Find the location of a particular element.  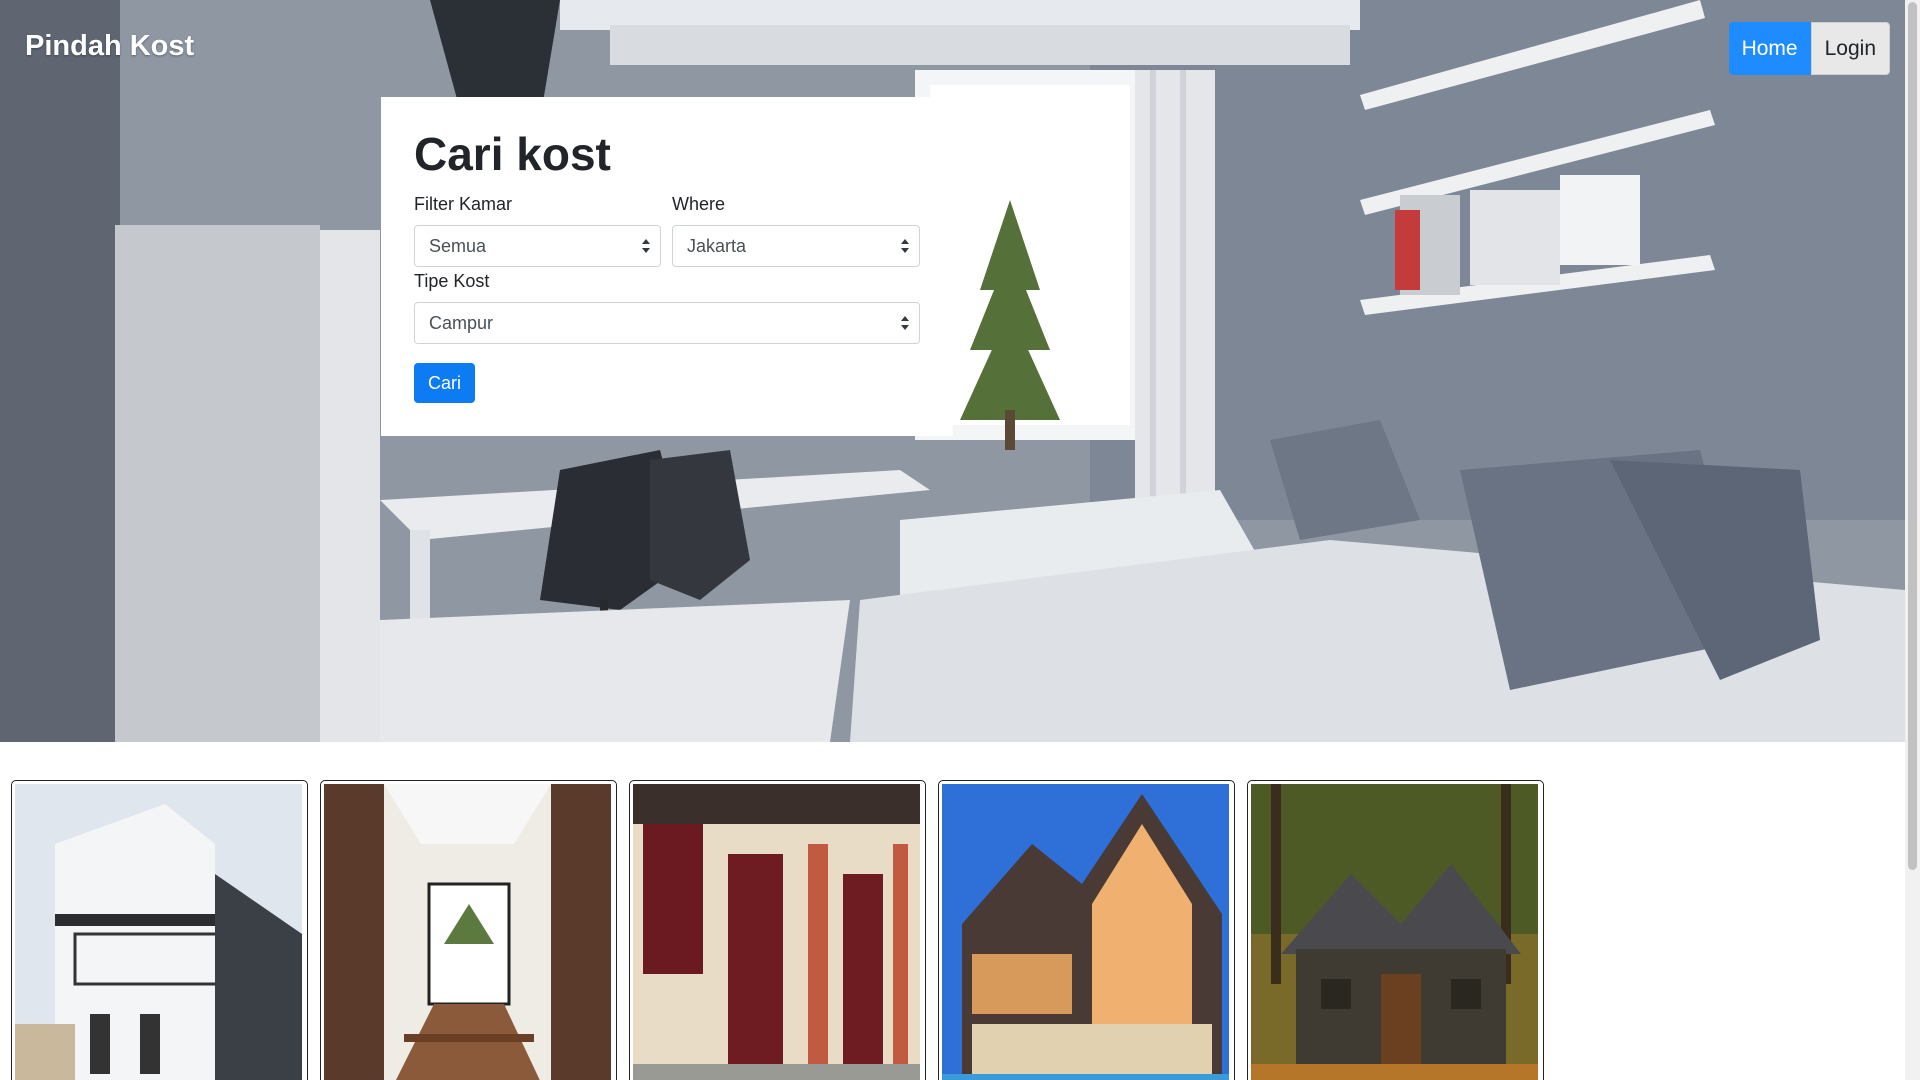

tipe-kost-select: Campur is located at coordinates (667, 323).